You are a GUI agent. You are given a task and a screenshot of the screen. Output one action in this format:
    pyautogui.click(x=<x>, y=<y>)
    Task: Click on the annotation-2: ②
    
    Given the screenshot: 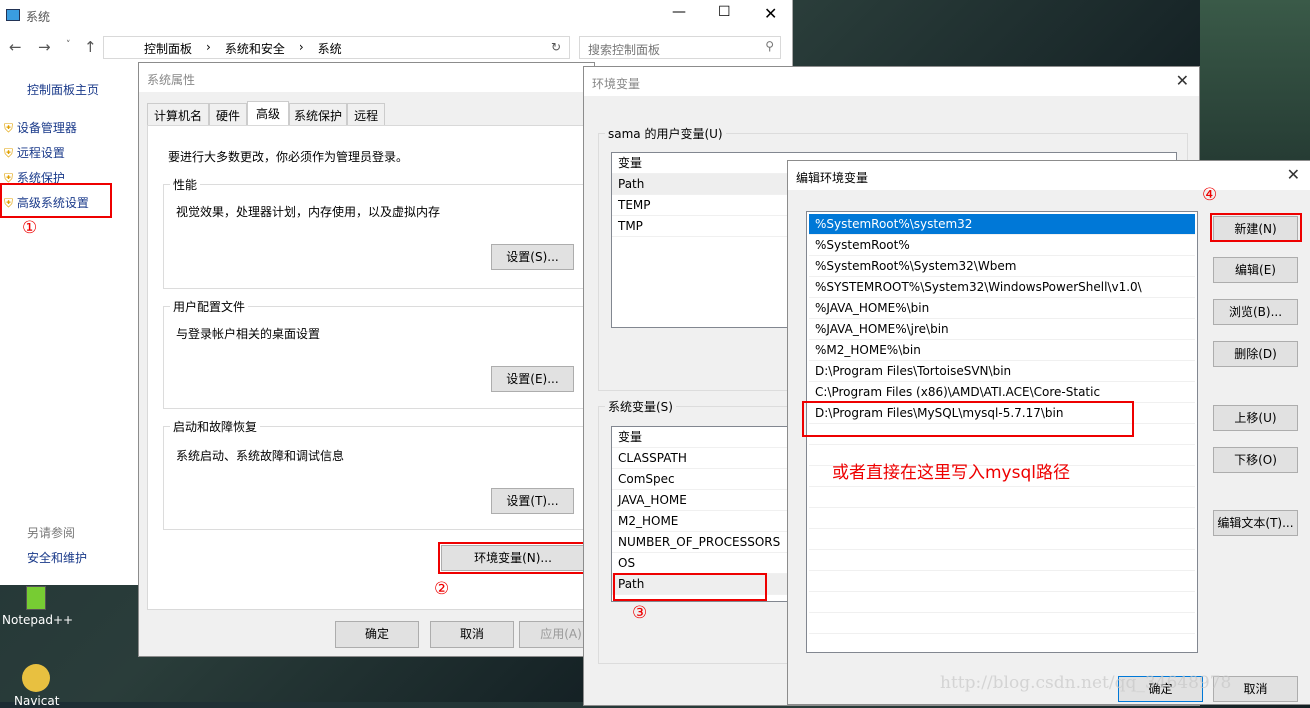 What is the action you would take?
    pyautogui.click(x=442, y=589)
    